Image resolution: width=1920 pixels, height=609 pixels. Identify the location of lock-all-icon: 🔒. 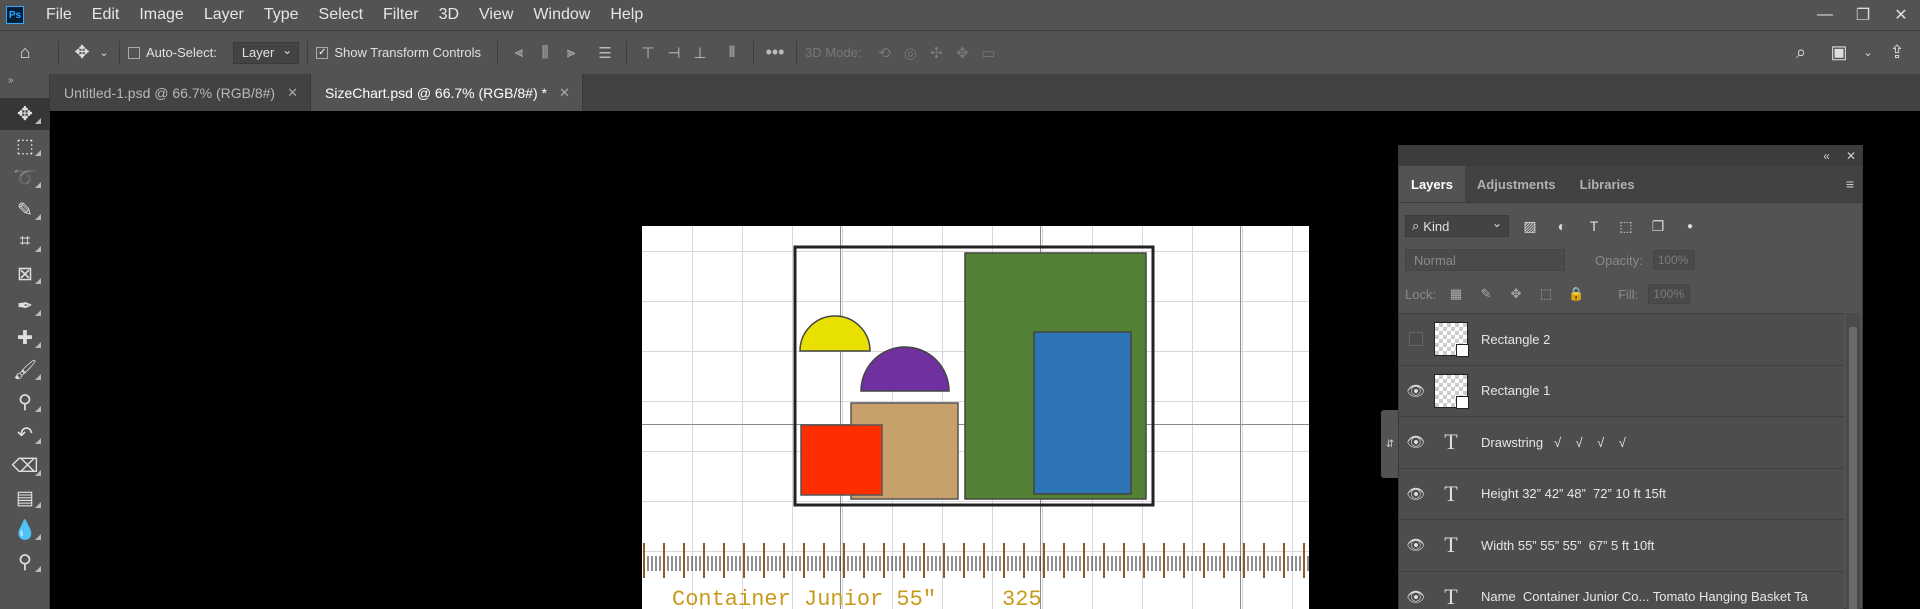
(1576, 294).